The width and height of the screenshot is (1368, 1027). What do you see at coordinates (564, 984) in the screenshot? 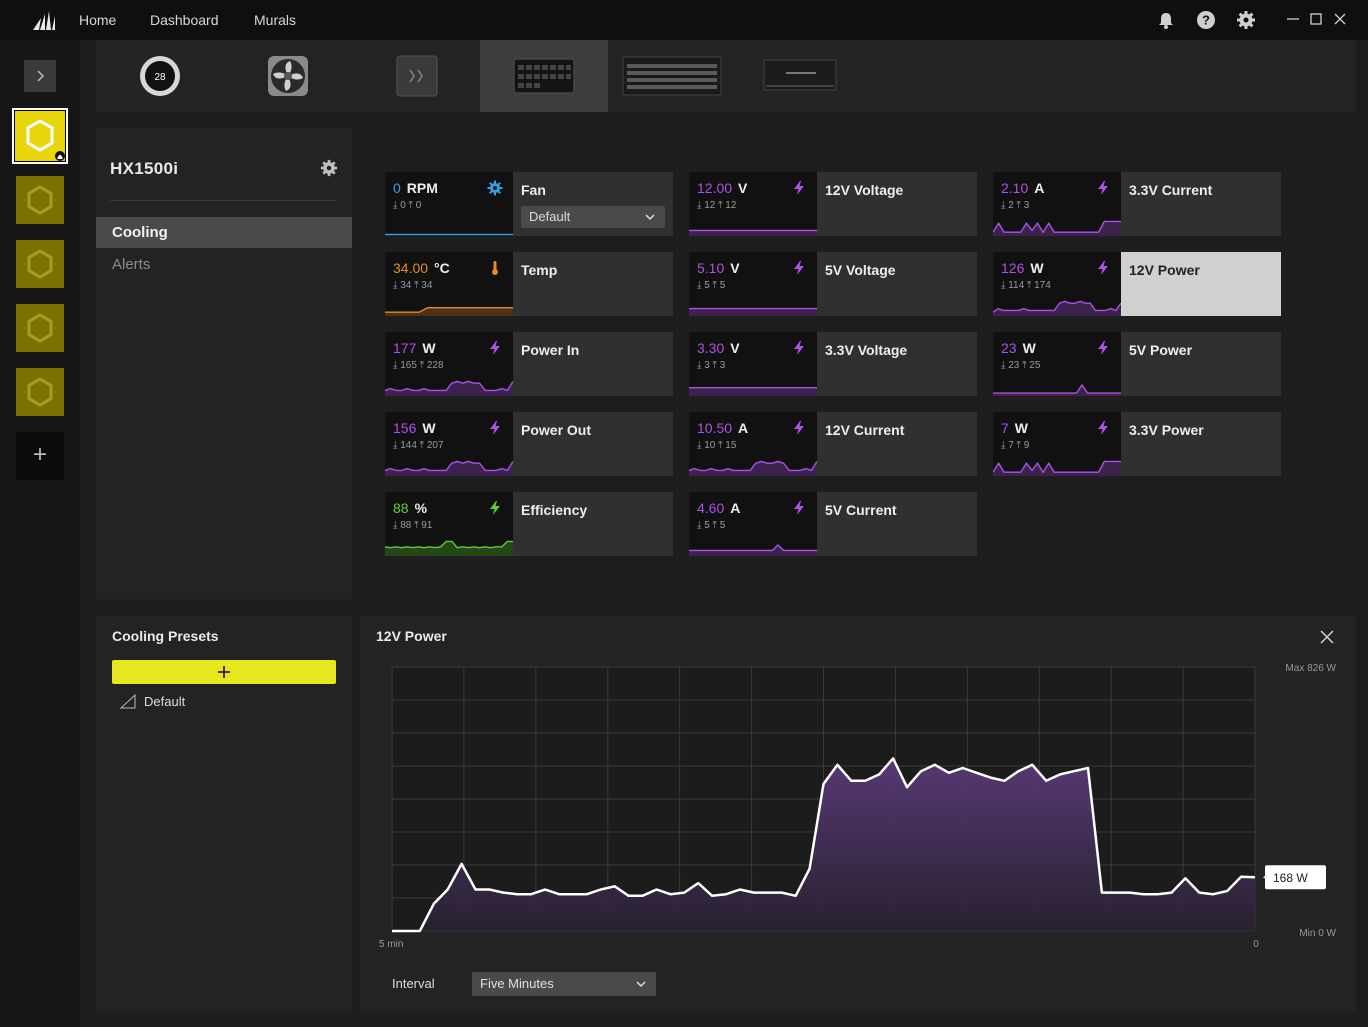
I see `interval-select: Five Minutes` at bounding box center [564, 984].